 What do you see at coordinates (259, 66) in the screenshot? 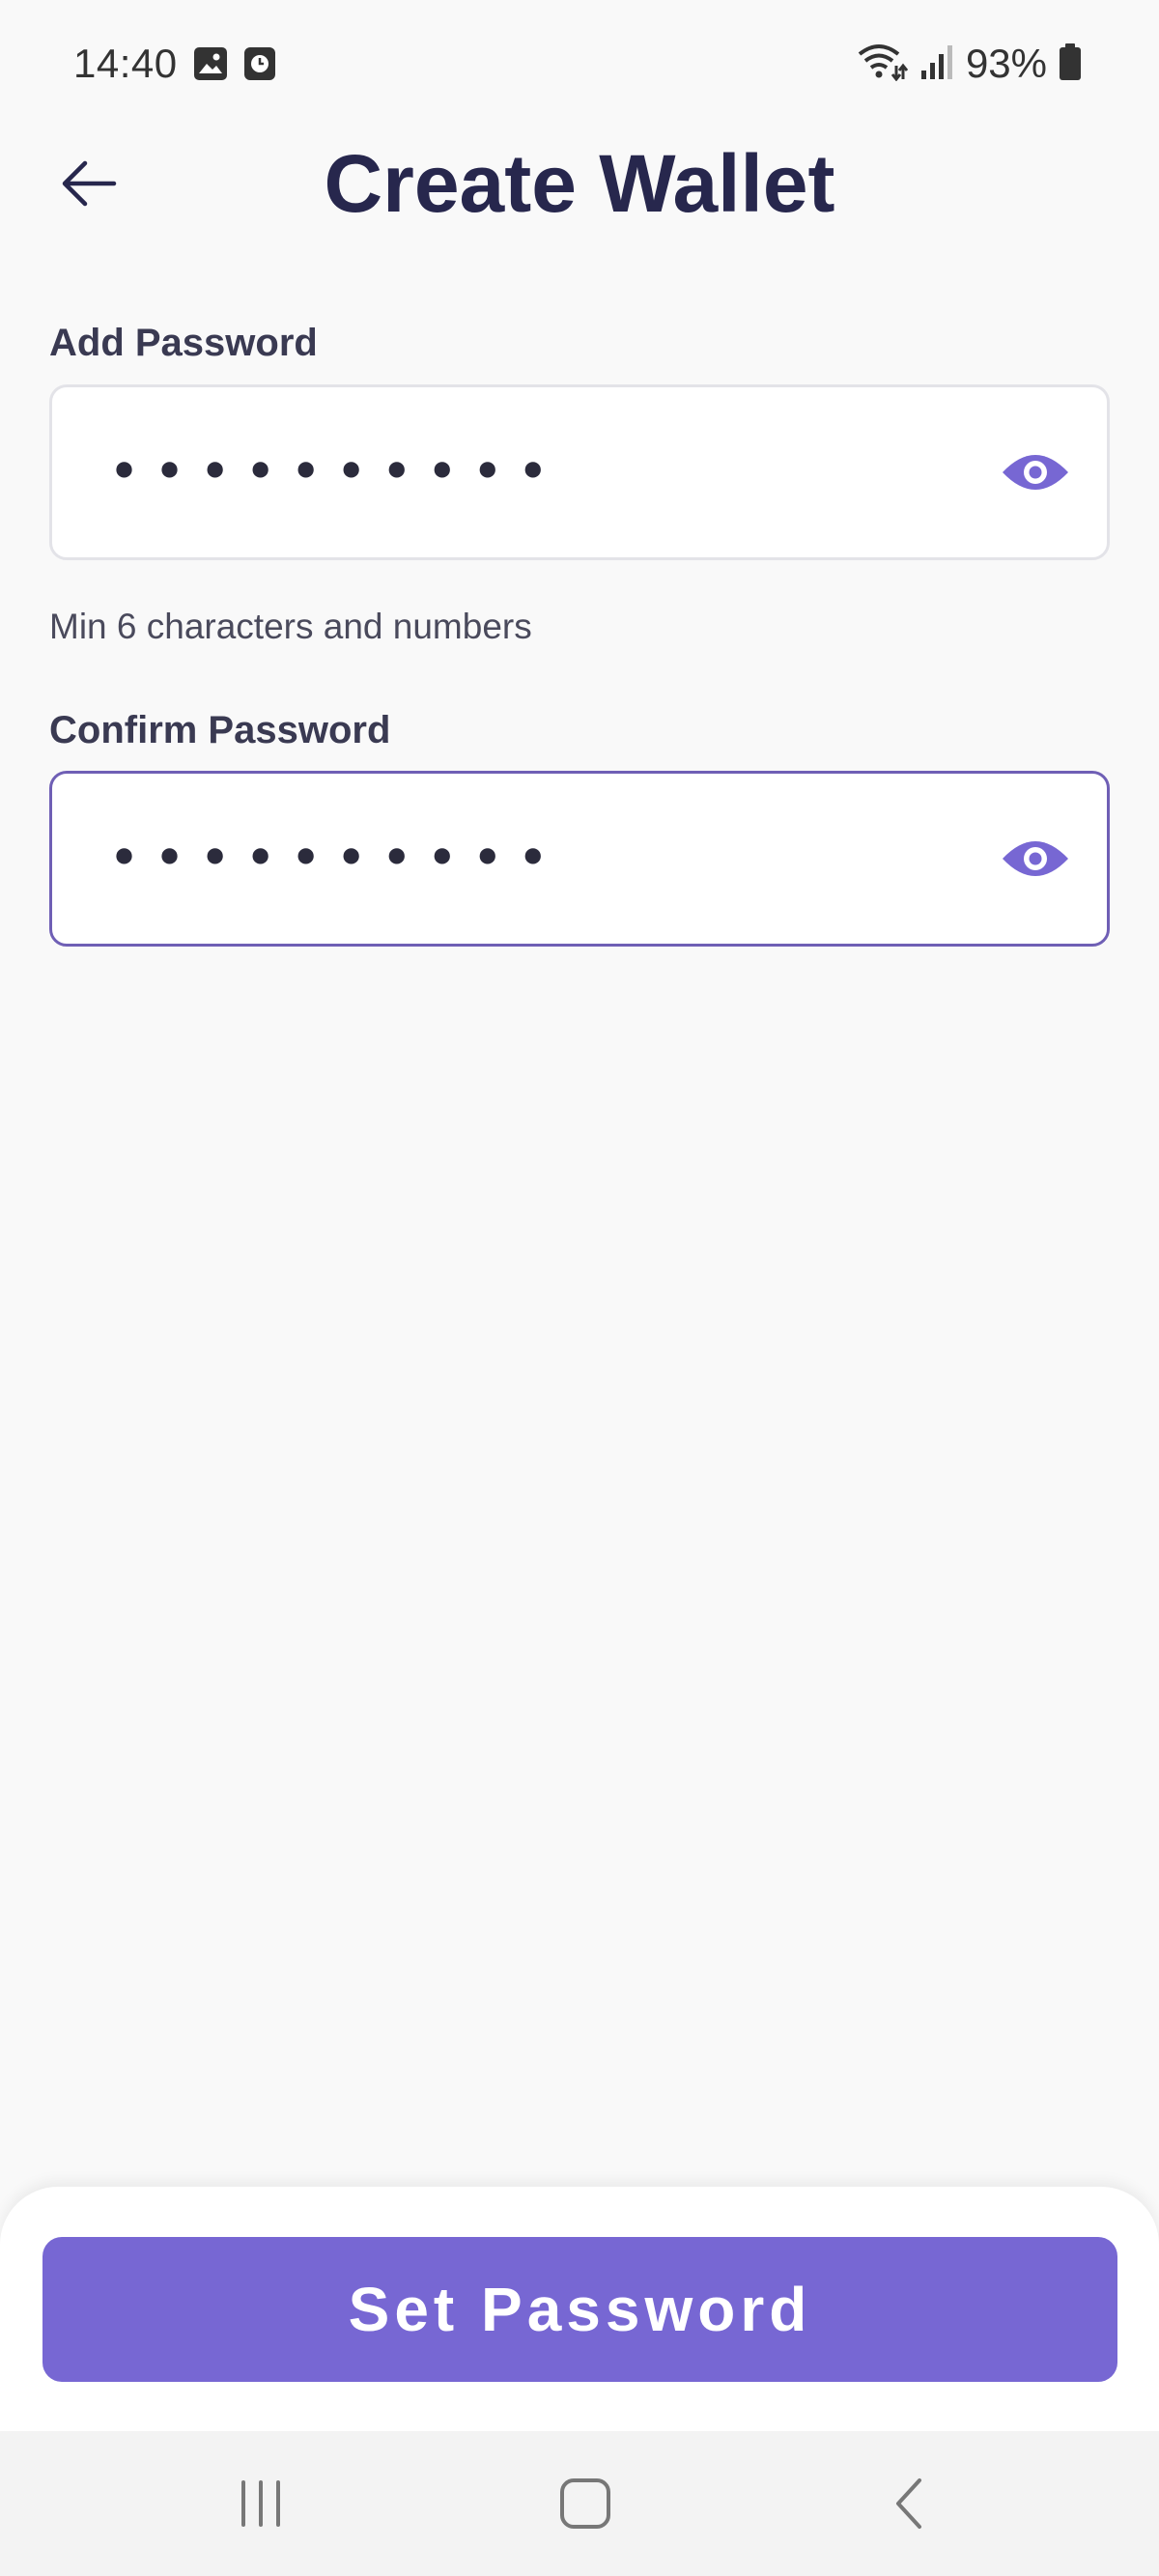
I see `clock-app-icon` at bounding box center [259, 66].